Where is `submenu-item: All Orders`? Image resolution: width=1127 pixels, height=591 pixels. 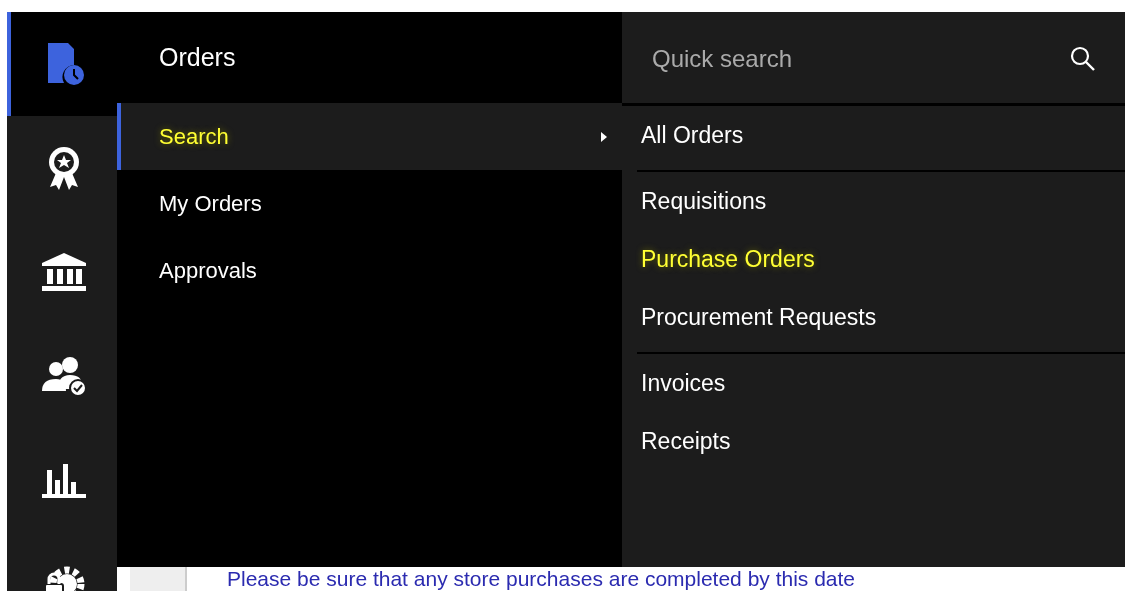
submenu-item: All Orders is located at coordinates (881, 135).